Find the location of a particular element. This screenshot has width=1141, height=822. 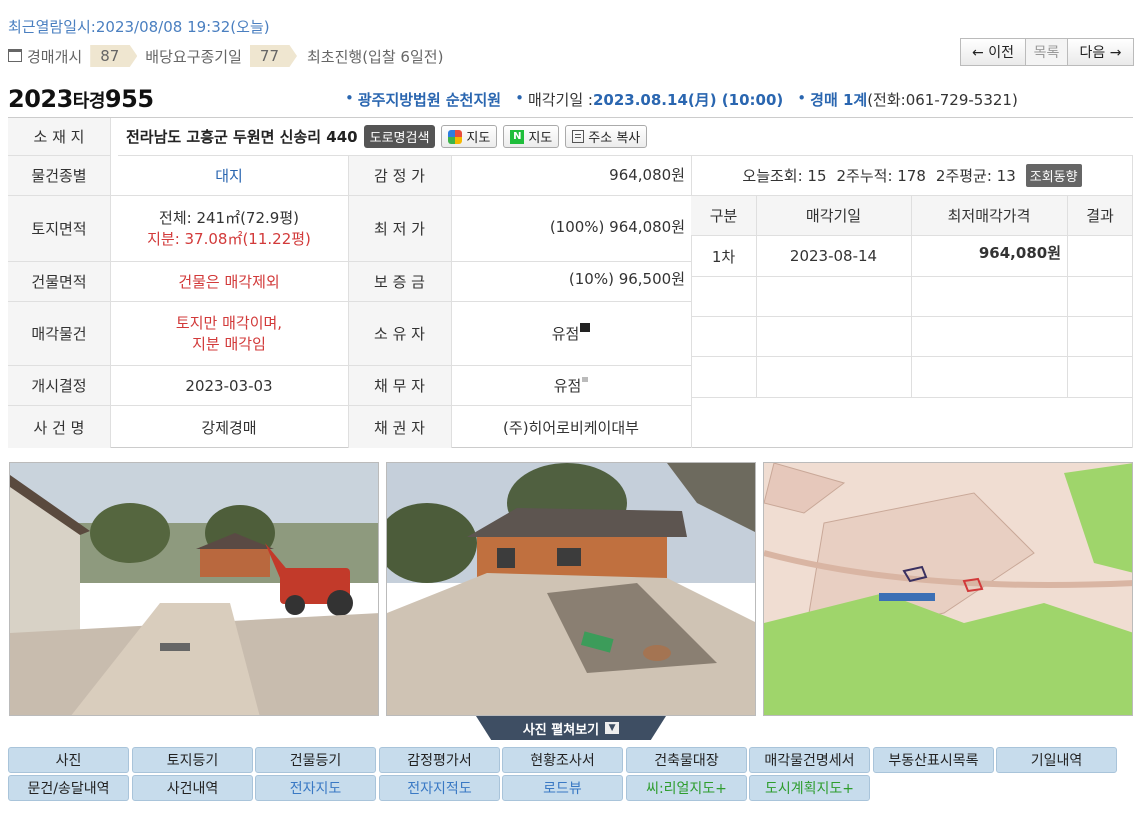

location-label: 소 재 지 is located at coordinates (59, 137).